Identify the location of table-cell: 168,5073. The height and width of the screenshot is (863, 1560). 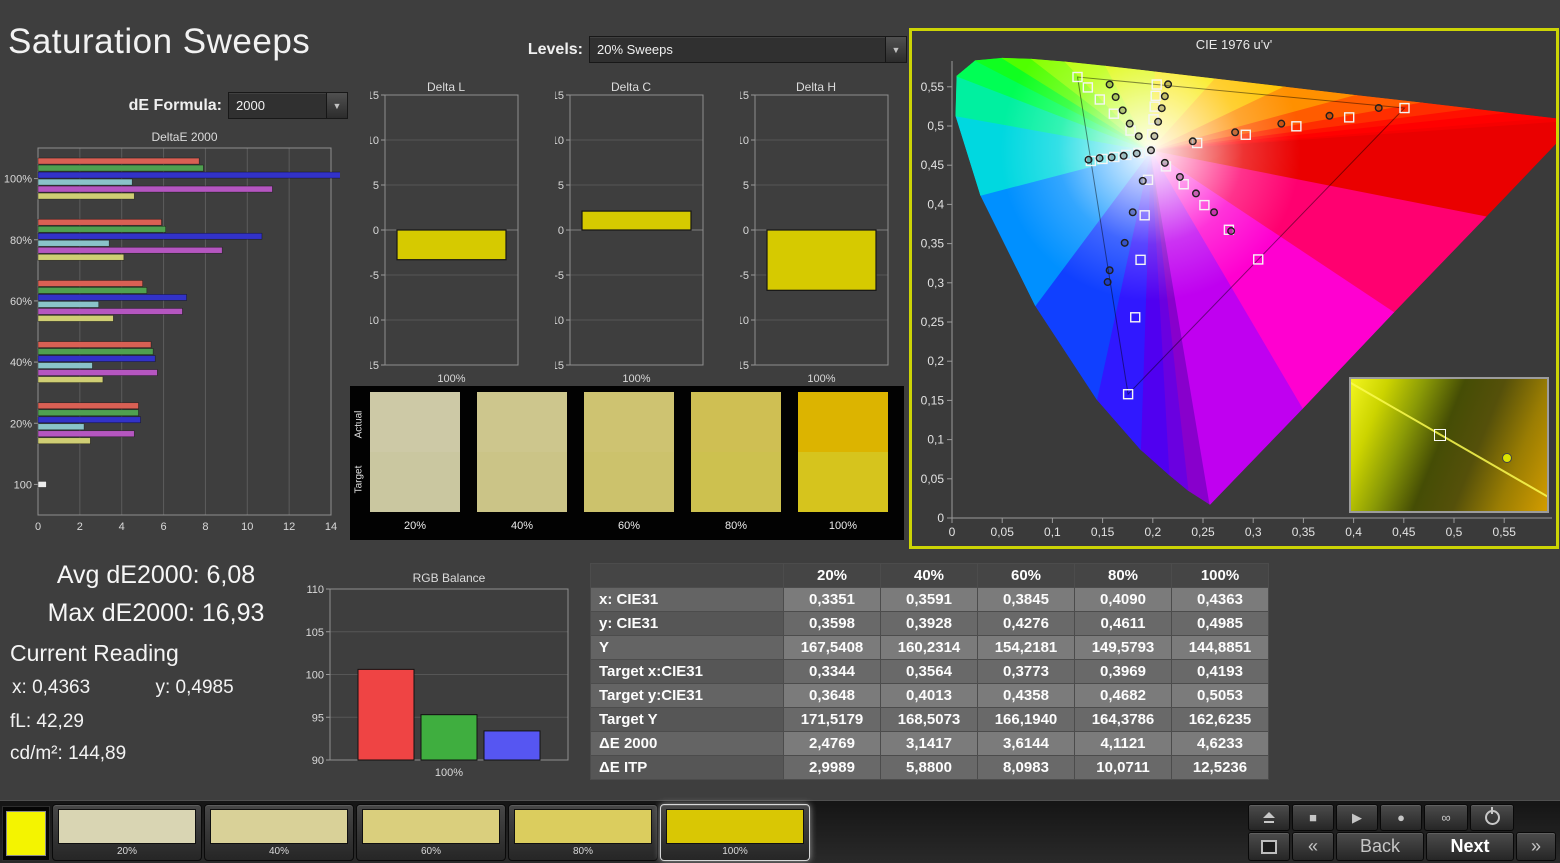
(929, 719).